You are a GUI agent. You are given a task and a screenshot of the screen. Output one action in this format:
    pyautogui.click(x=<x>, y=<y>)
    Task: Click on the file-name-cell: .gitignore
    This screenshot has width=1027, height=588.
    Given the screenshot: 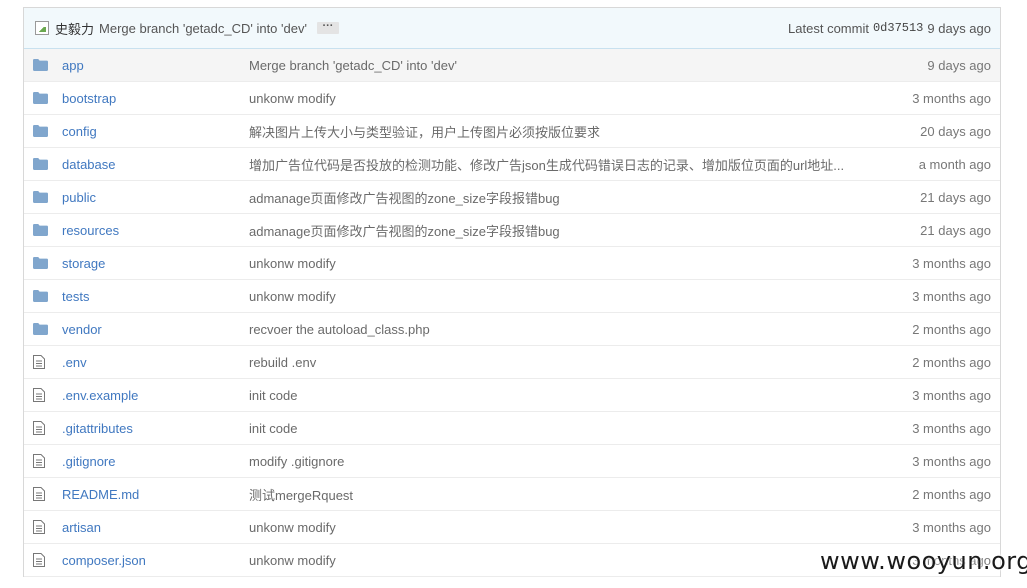 What is the action you would take?
    pyautogui.click(x=155, y=461)
    